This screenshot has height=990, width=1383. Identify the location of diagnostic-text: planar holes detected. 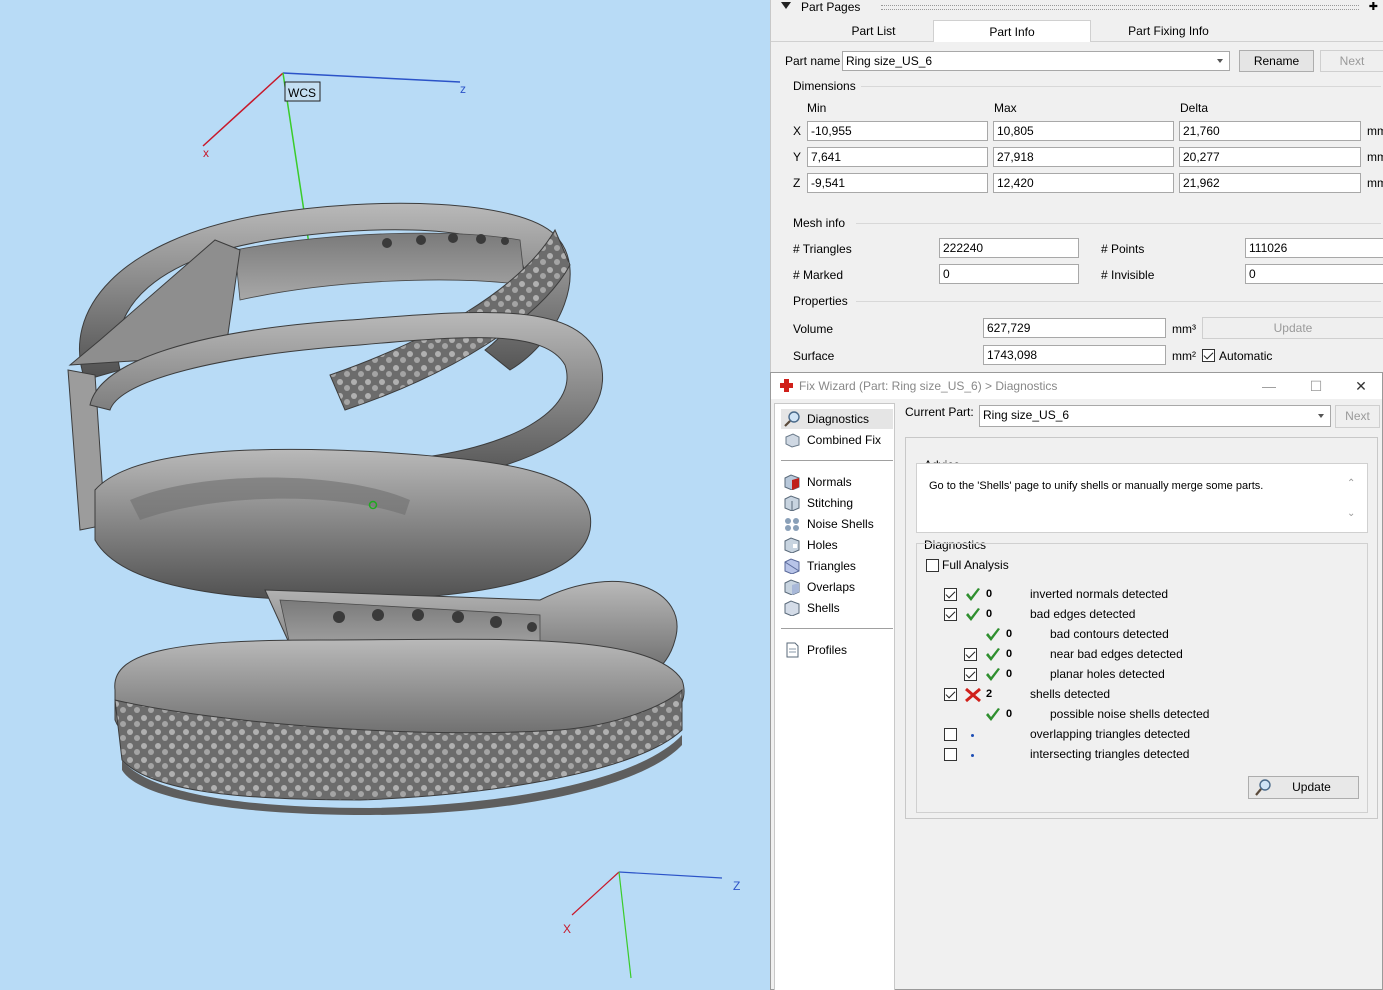
(1107, 674).